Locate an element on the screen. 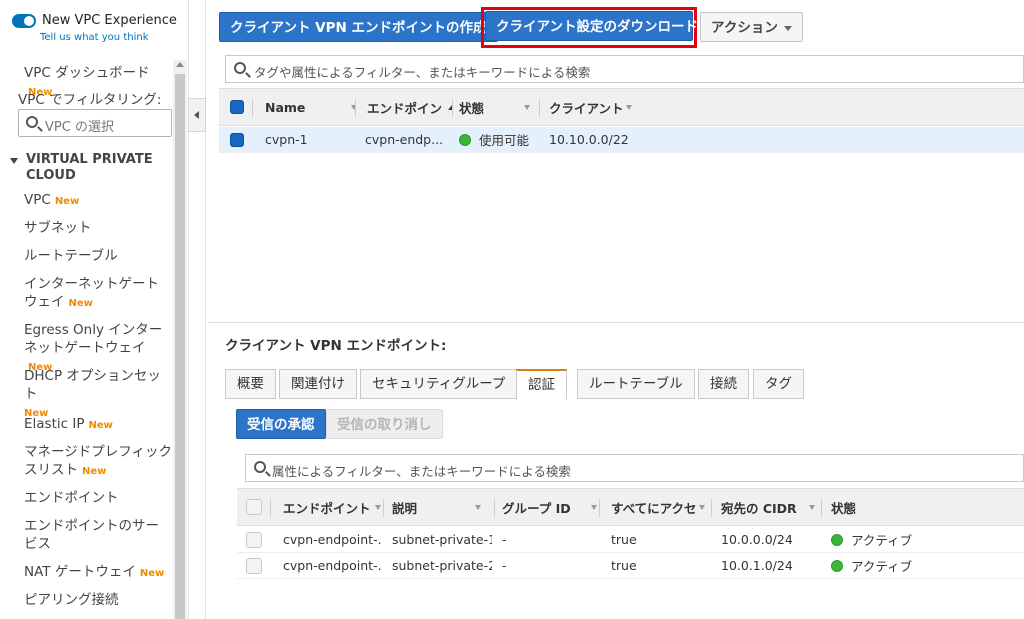 This screenshot has height=619, width=1024. sidebar-item-vpc: VPC New is located at coordinates (98, 201).